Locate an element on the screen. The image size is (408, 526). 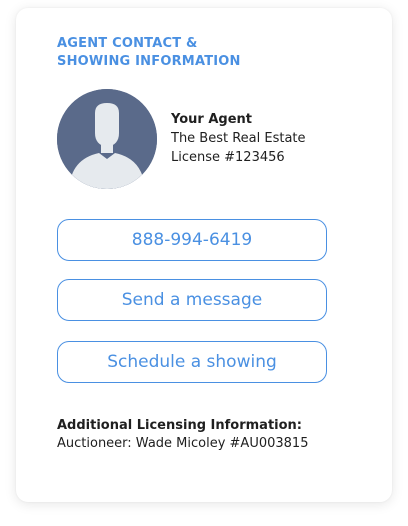
agent-avatar is located at coordinates (107, 139).